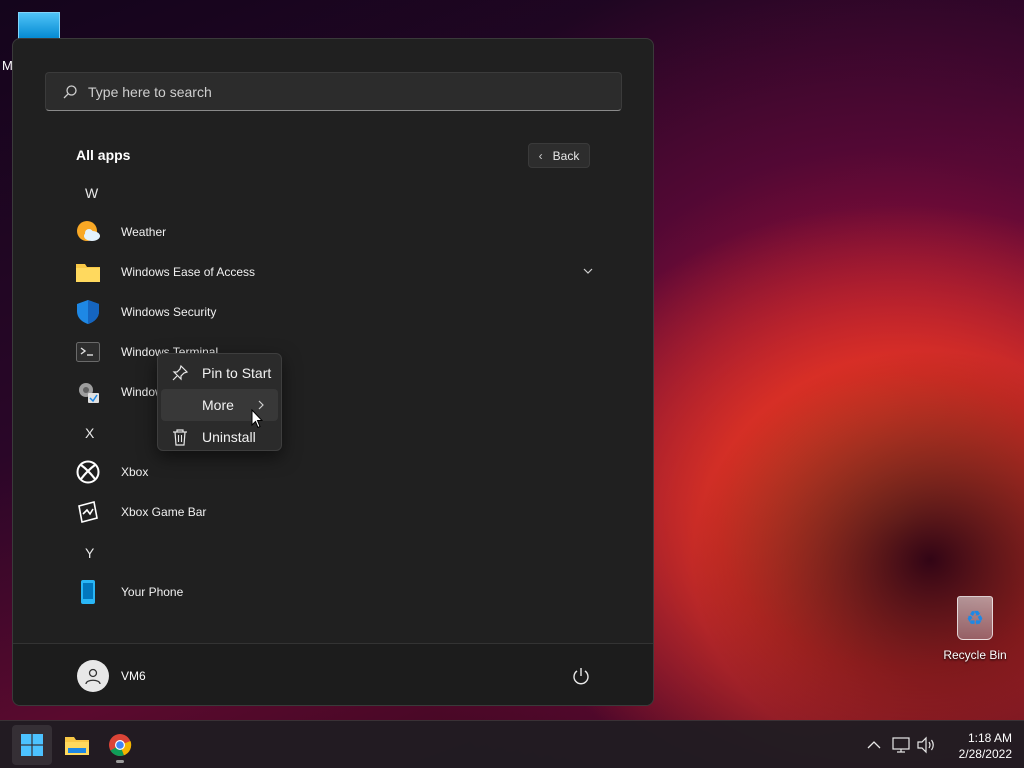 This screenshot has width=1024, height=768. What do you see at coordinates (88, 352) in the screenshot?
I see `terminal-icon` at bounding box center [88, 352].